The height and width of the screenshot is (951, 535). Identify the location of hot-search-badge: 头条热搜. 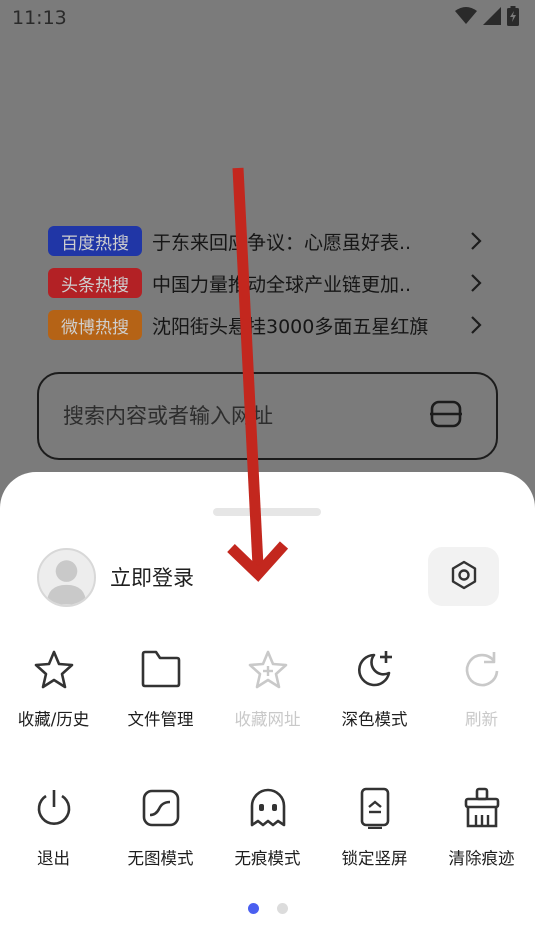
(95, 283).